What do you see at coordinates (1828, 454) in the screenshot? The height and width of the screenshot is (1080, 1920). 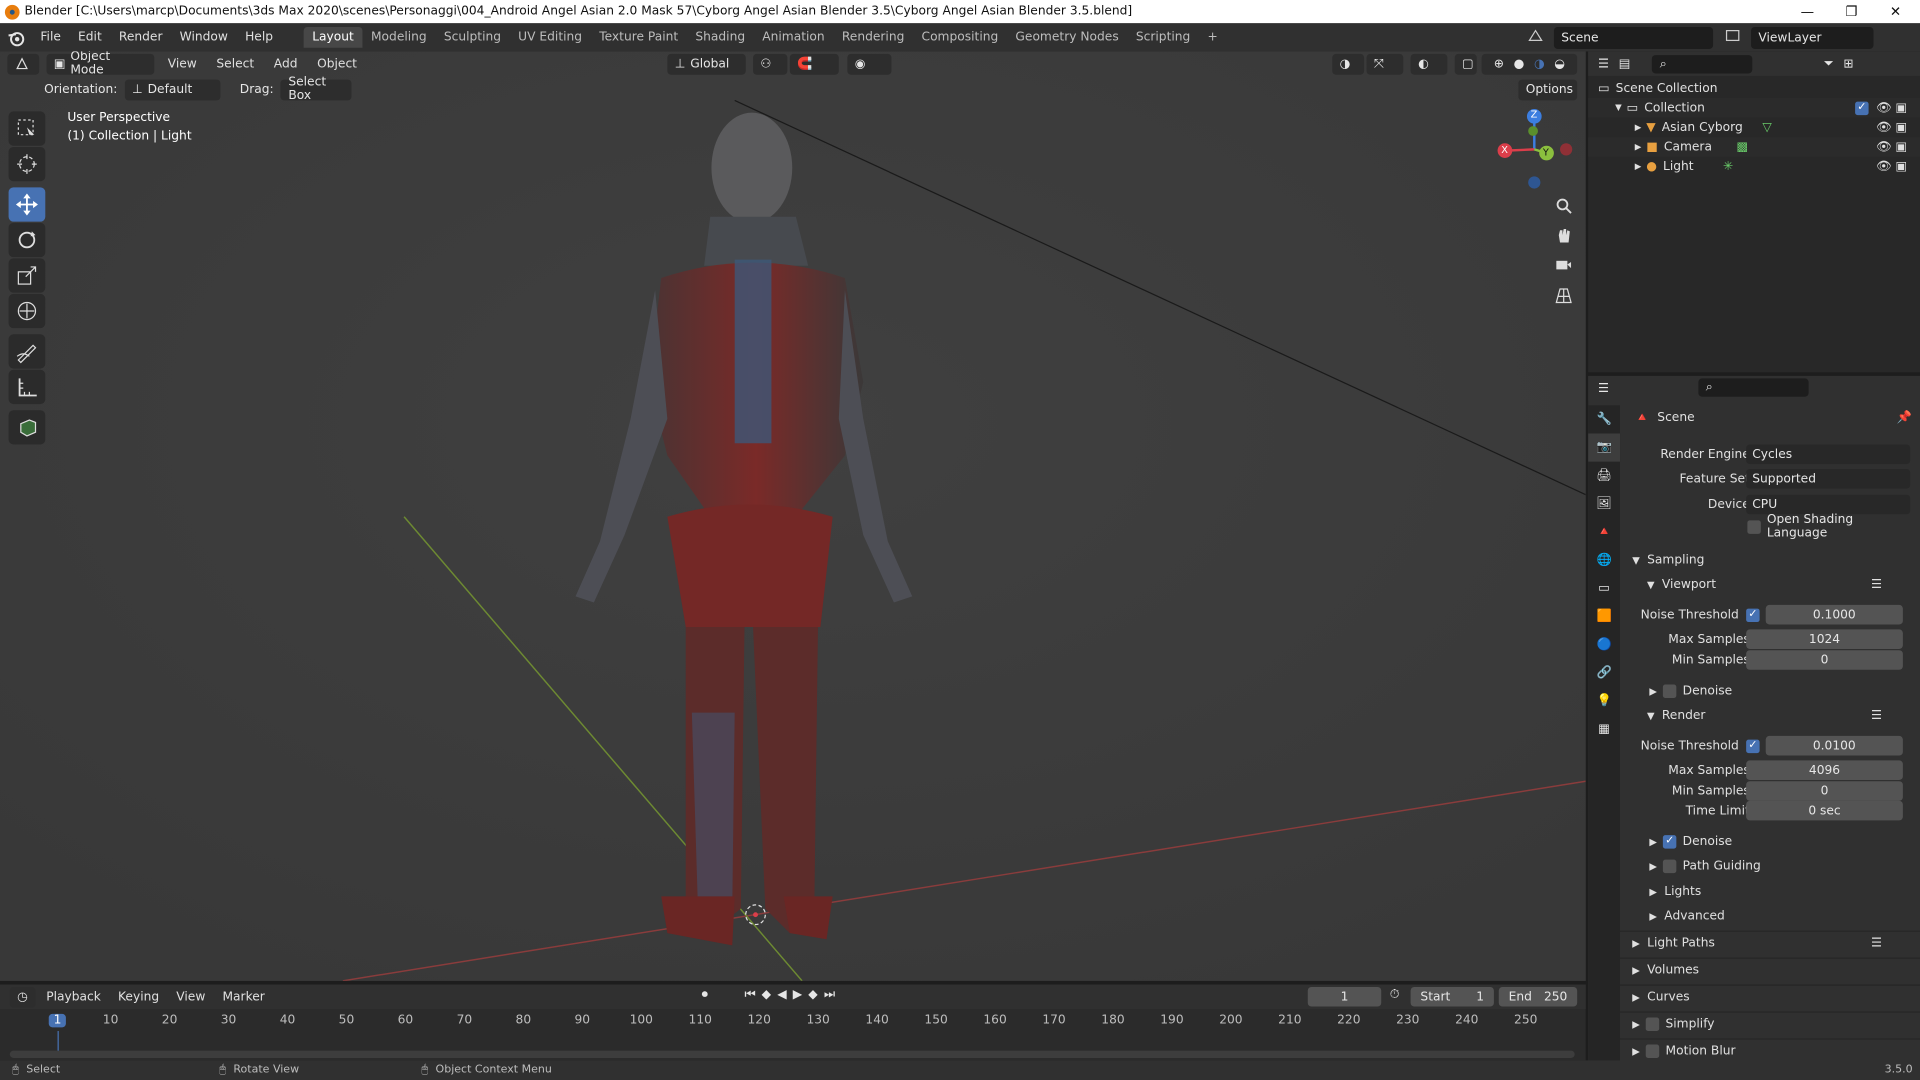 I see `render-engine-dropdown: Cycles` at bounding box center [1828, 454].